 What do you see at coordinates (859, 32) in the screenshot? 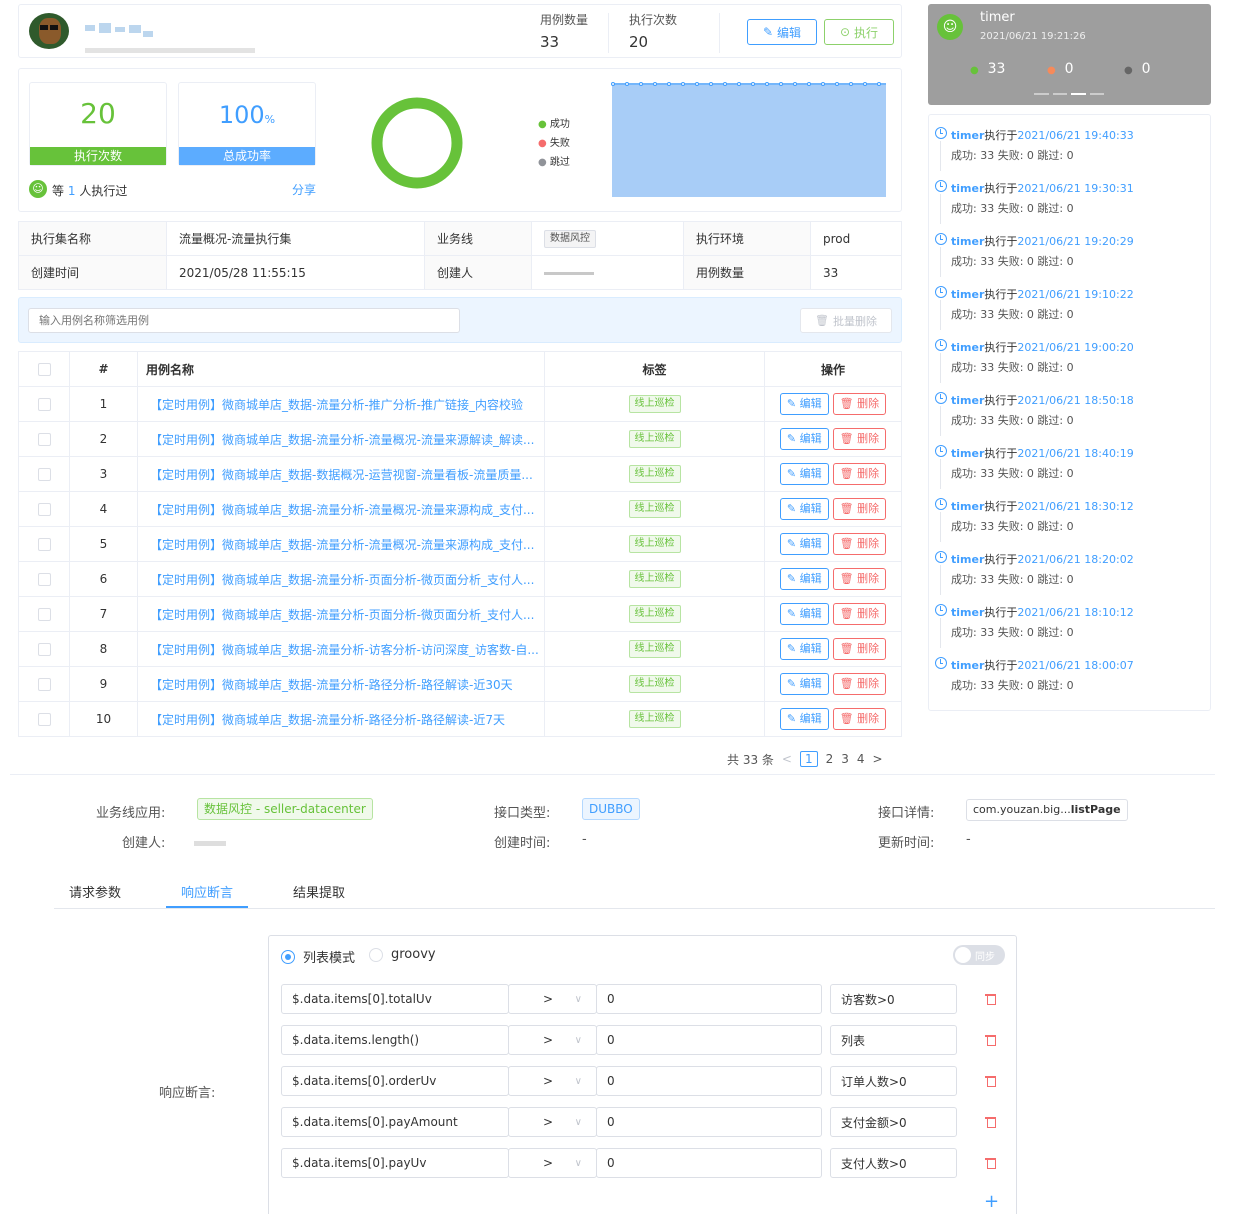
I see `run-set-button: ⊙ 执行` at bounding box center [859, 32].